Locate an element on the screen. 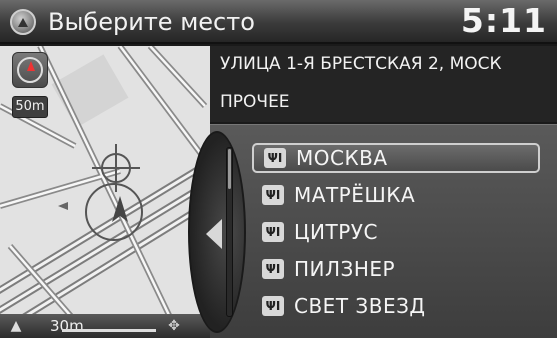 The image size is (557, 338). list-scrollbar is located at coordinates (229, 232).